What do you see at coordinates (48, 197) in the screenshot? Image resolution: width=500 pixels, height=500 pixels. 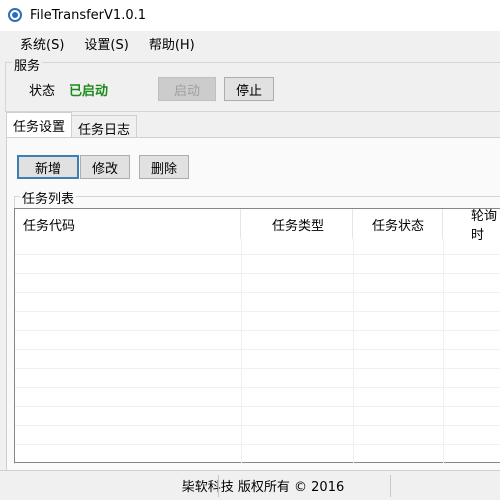 I see `task-list-legend: 任务列表` at bounding box center [48, 197].